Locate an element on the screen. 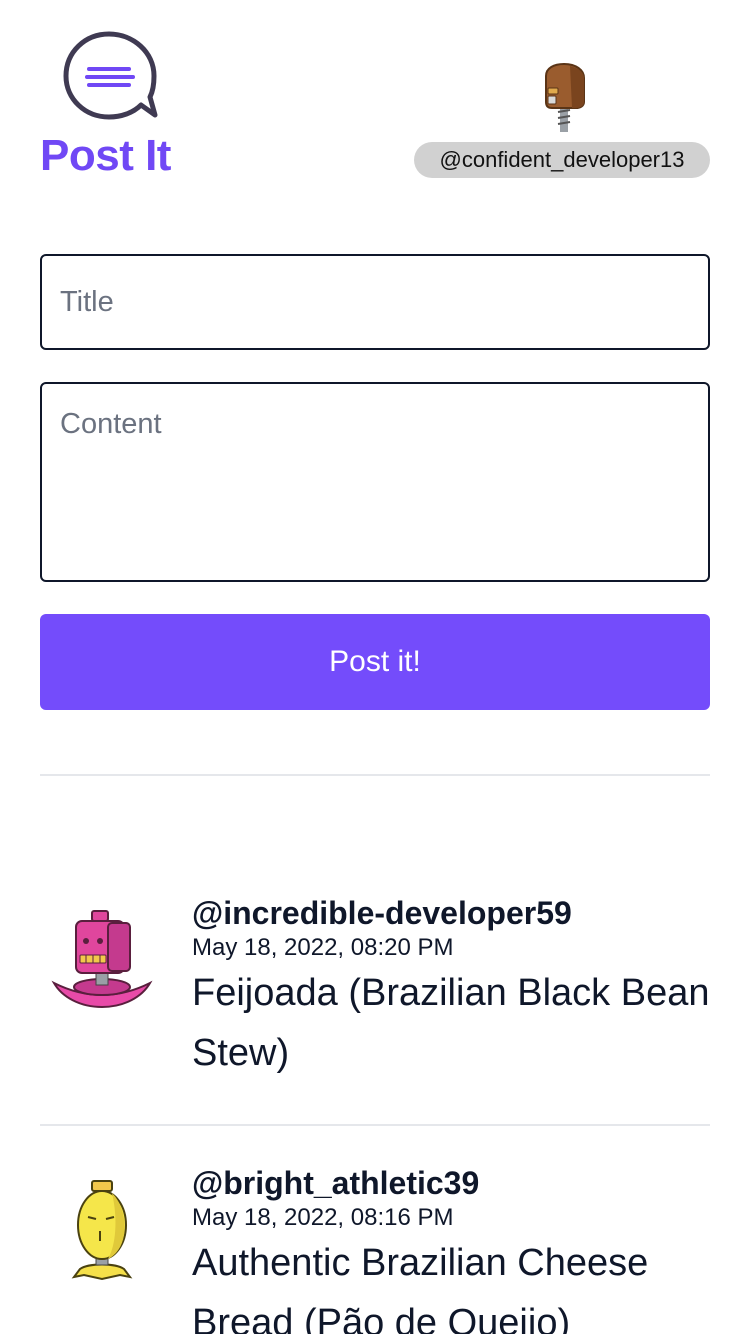 Image resolution: width=750 pixels, height=1334 pixels. post-divider is located at coordinates (375, 1125).